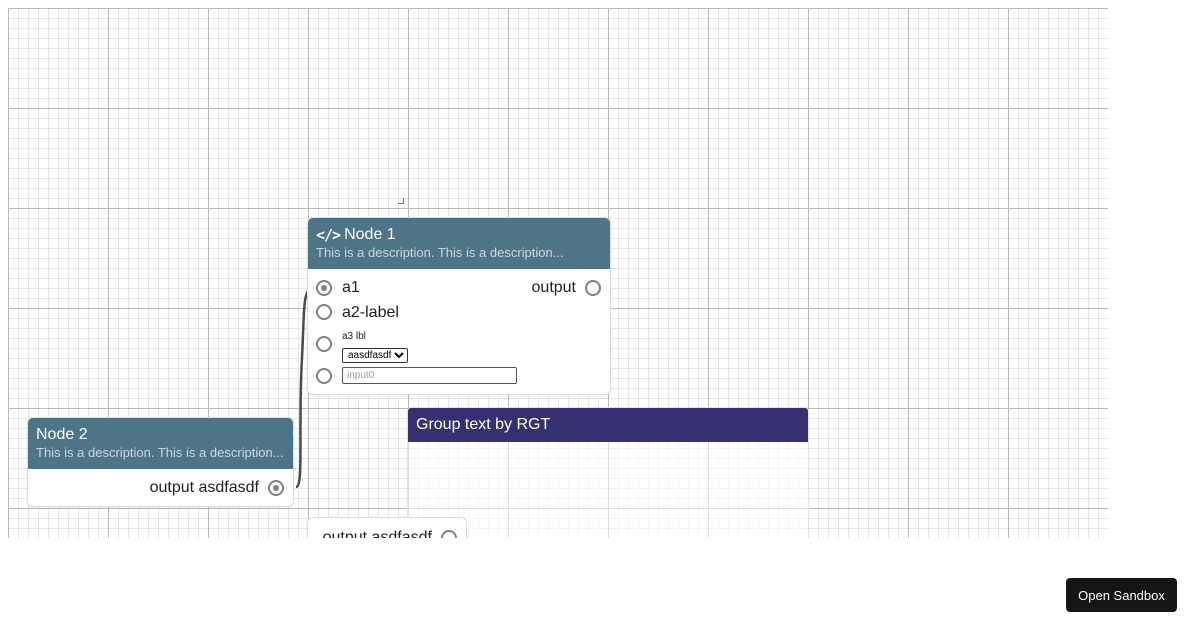 The image size is (1200, 630). Describe the element at coordinates (375, 355) in the screenshot. I see `node-1-a3-select: aasdfasdf` at that location.